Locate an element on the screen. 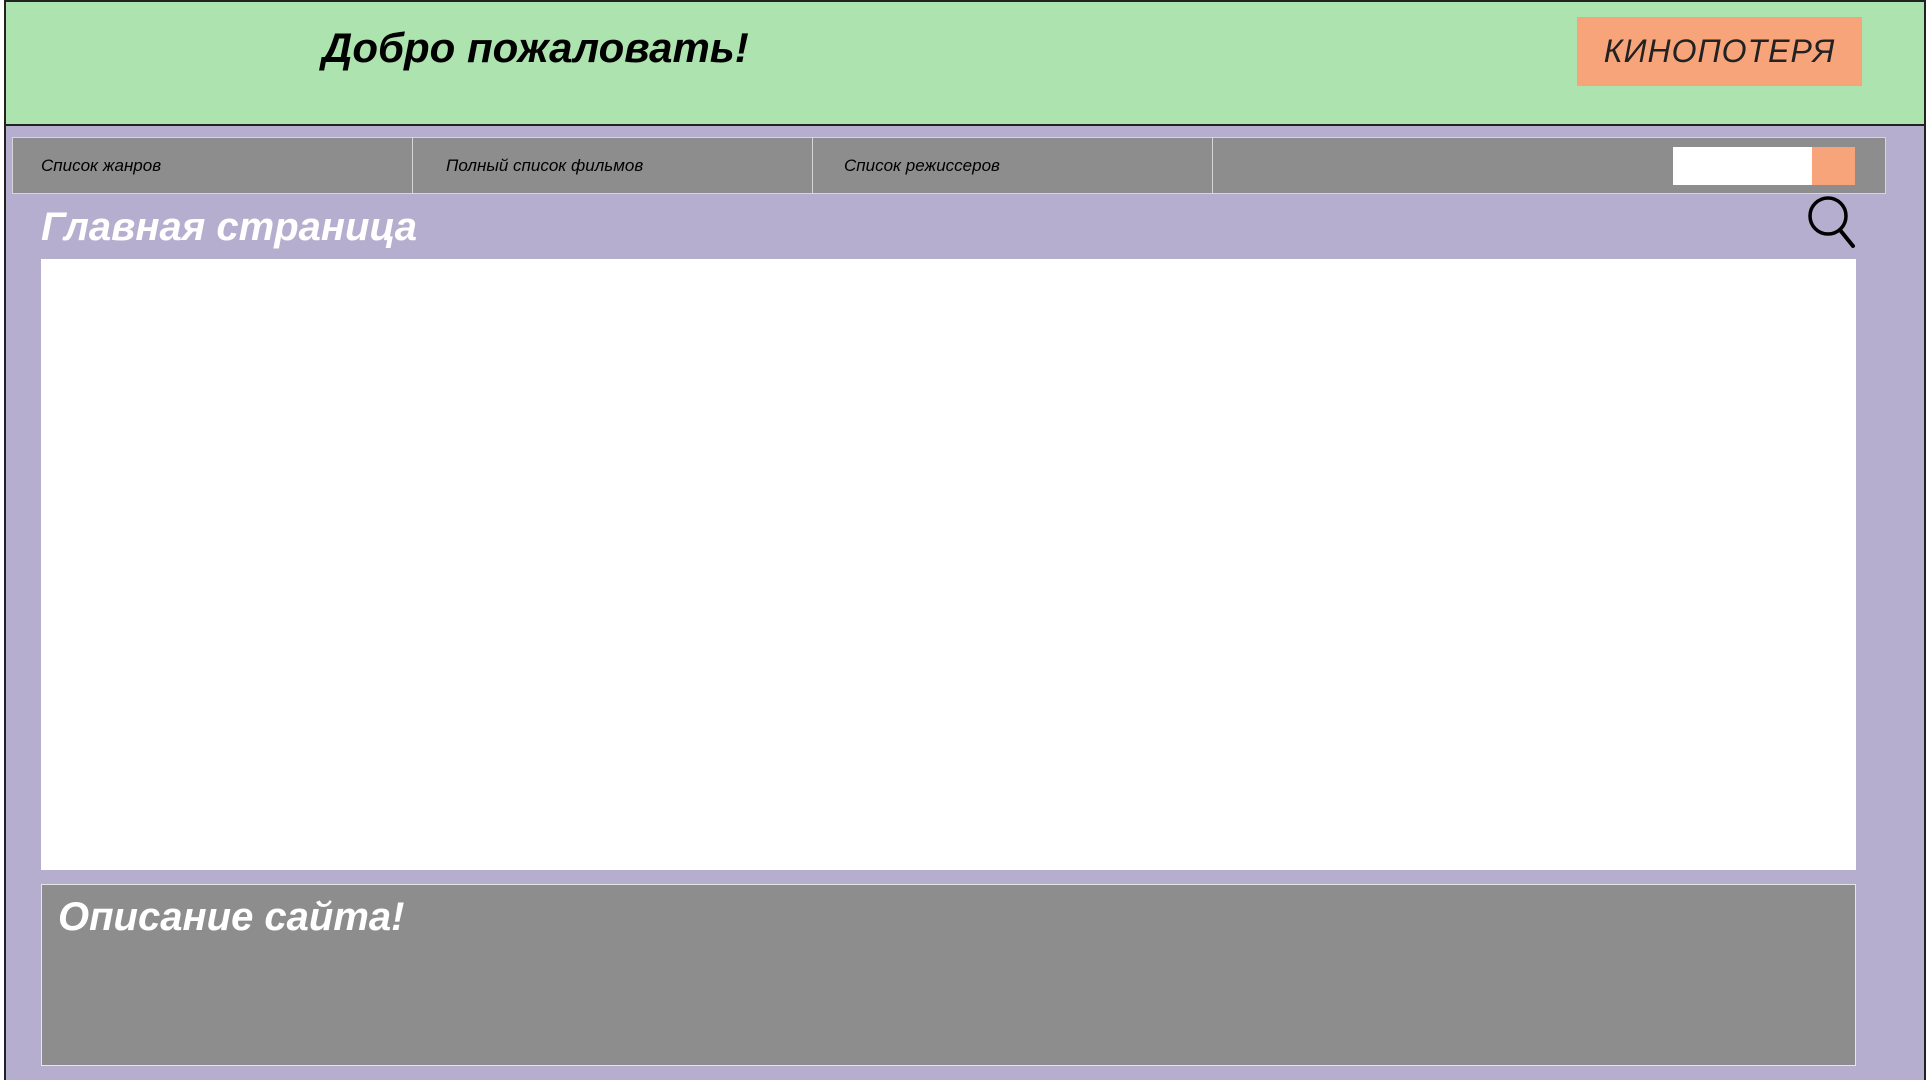 The image size is (1928, 1080). search-icon is located at coordinates (1832, 223).